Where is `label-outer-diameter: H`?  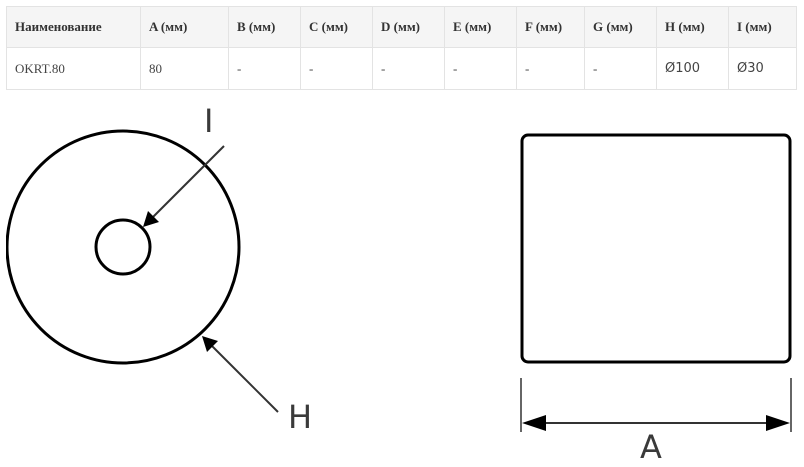 label-outer-diameter: H is located at coordinates (300, 417).